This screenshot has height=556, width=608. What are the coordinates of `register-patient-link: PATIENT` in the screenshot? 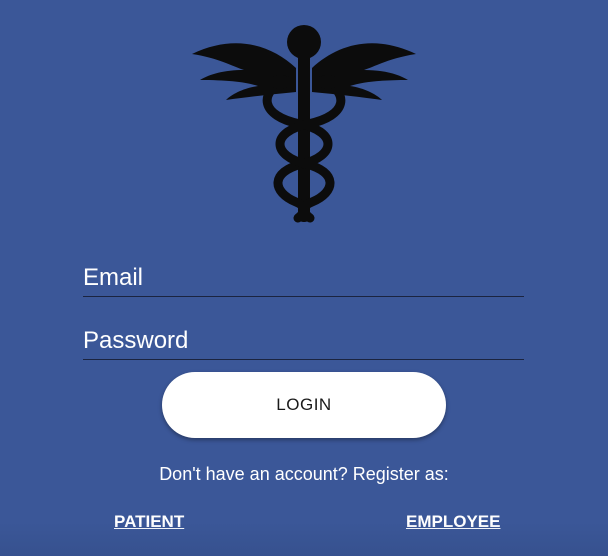 It's located at (149, 522).